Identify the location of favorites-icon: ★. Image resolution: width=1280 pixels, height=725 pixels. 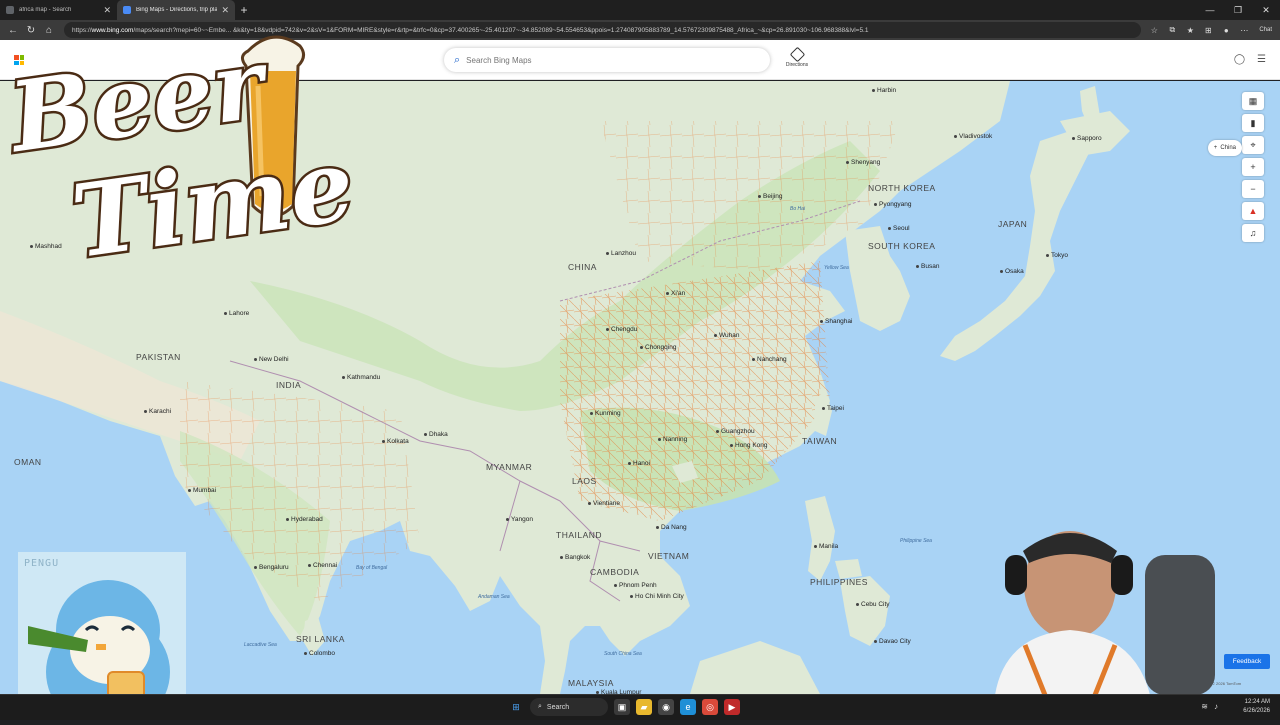
(1190, 30).